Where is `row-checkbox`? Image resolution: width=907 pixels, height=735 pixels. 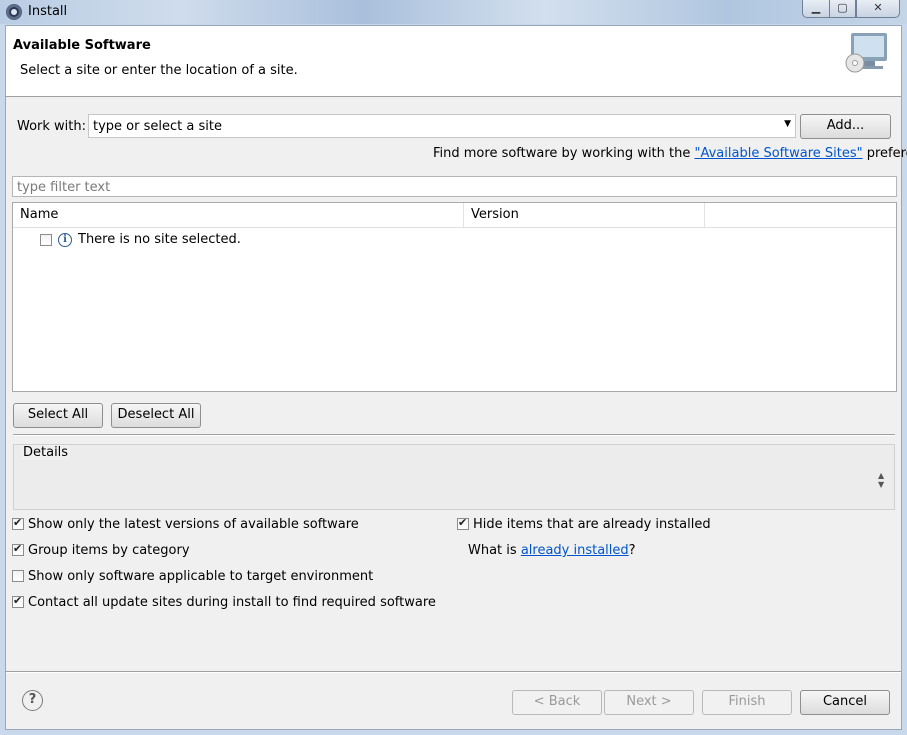
row-checkbox is located at coordinates (46, 240).